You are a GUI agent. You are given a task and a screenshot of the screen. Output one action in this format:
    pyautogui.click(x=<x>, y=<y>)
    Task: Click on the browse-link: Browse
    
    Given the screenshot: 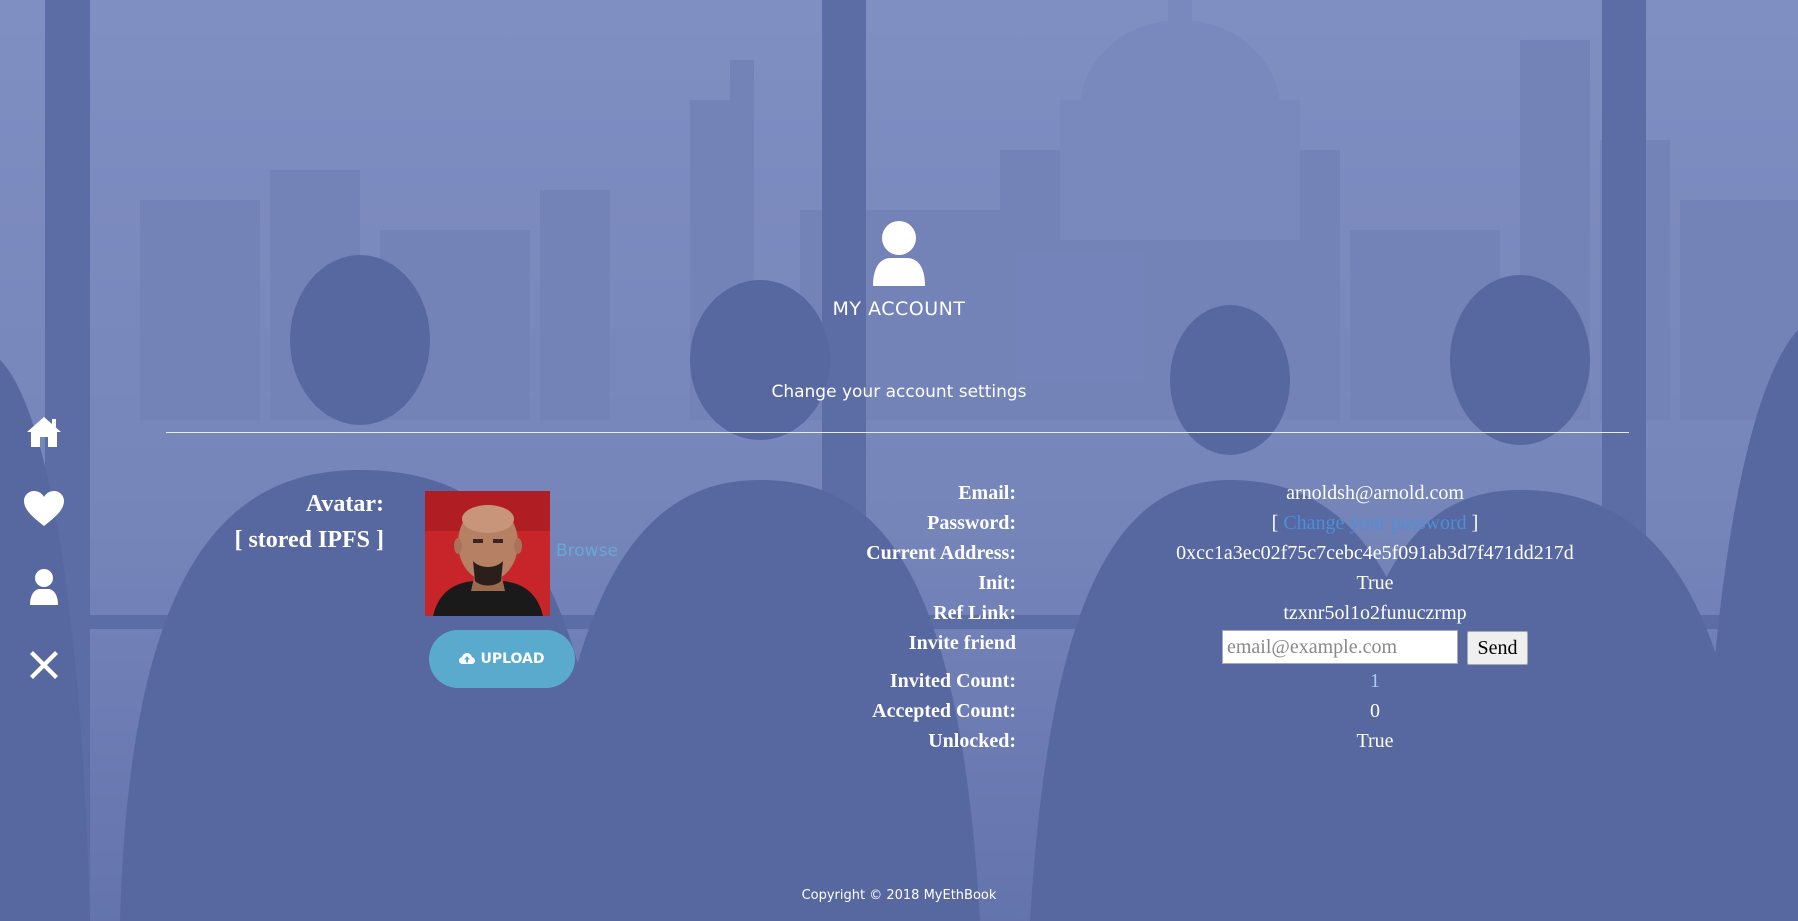 What is the action you would take?
    pyautogui.click(x=587, y=551)
    